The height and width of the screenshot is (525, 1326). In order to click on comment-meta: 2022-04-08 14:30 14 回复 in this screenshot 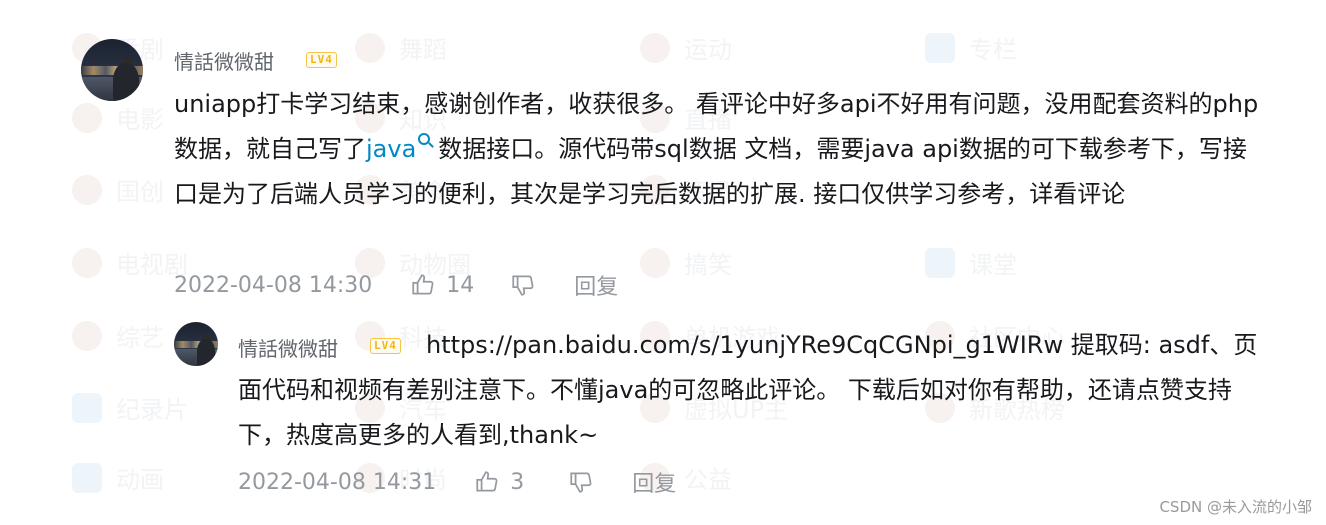, I will do `click(396, 285)`.